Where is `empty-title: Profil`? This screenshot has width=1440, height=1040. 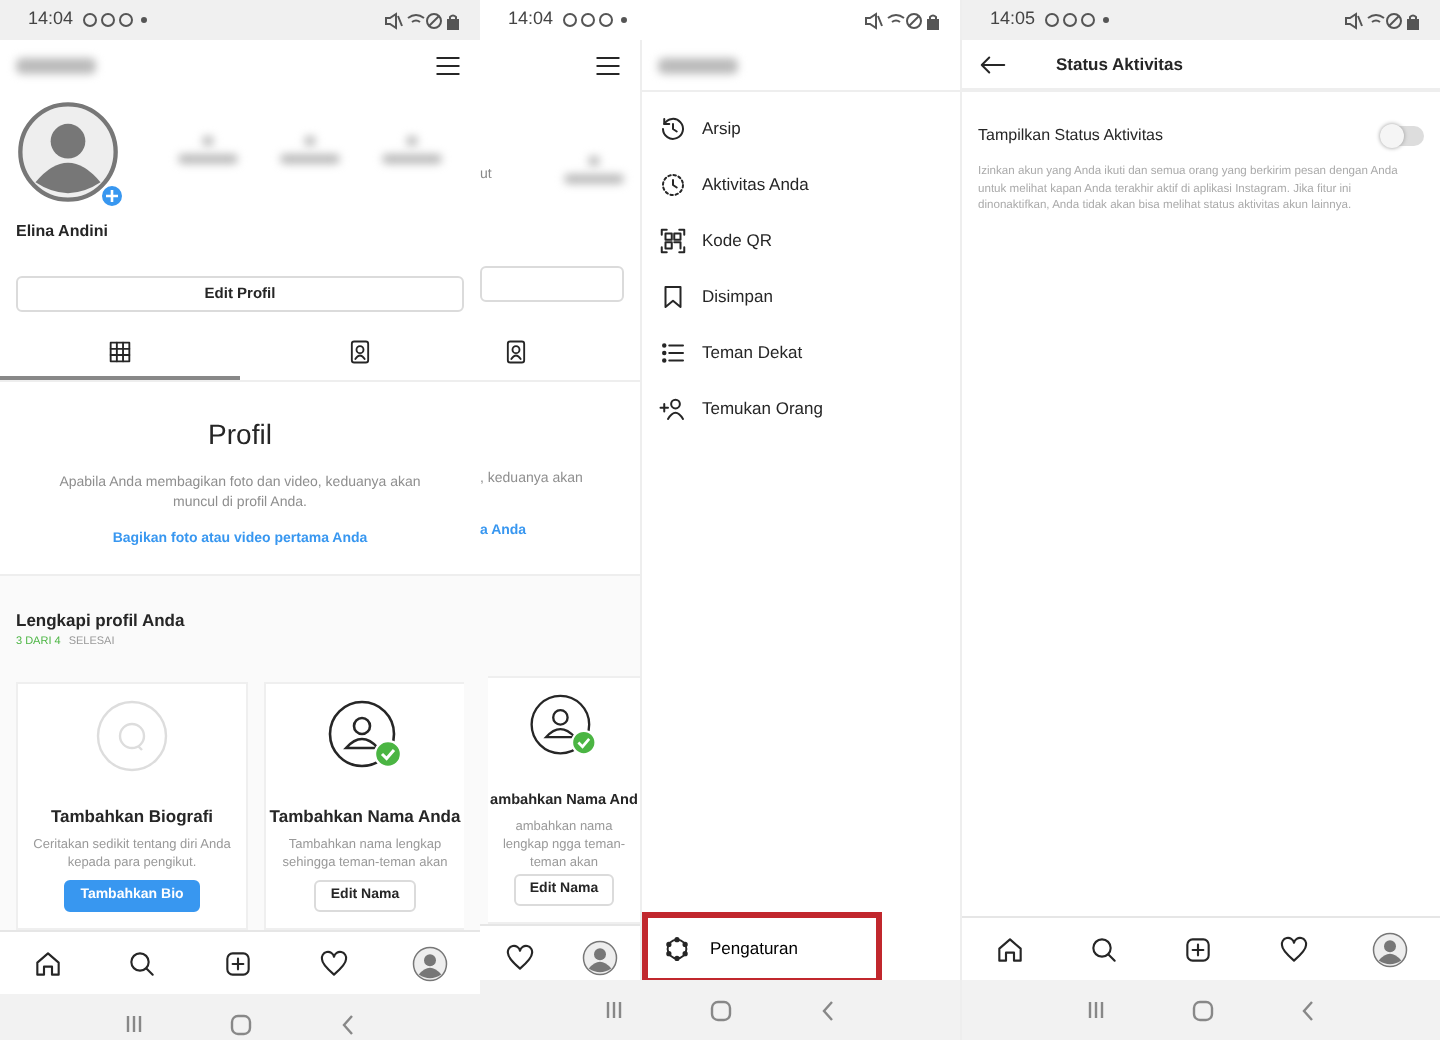 empty-title: Profil is located at coordinates (240, 435).